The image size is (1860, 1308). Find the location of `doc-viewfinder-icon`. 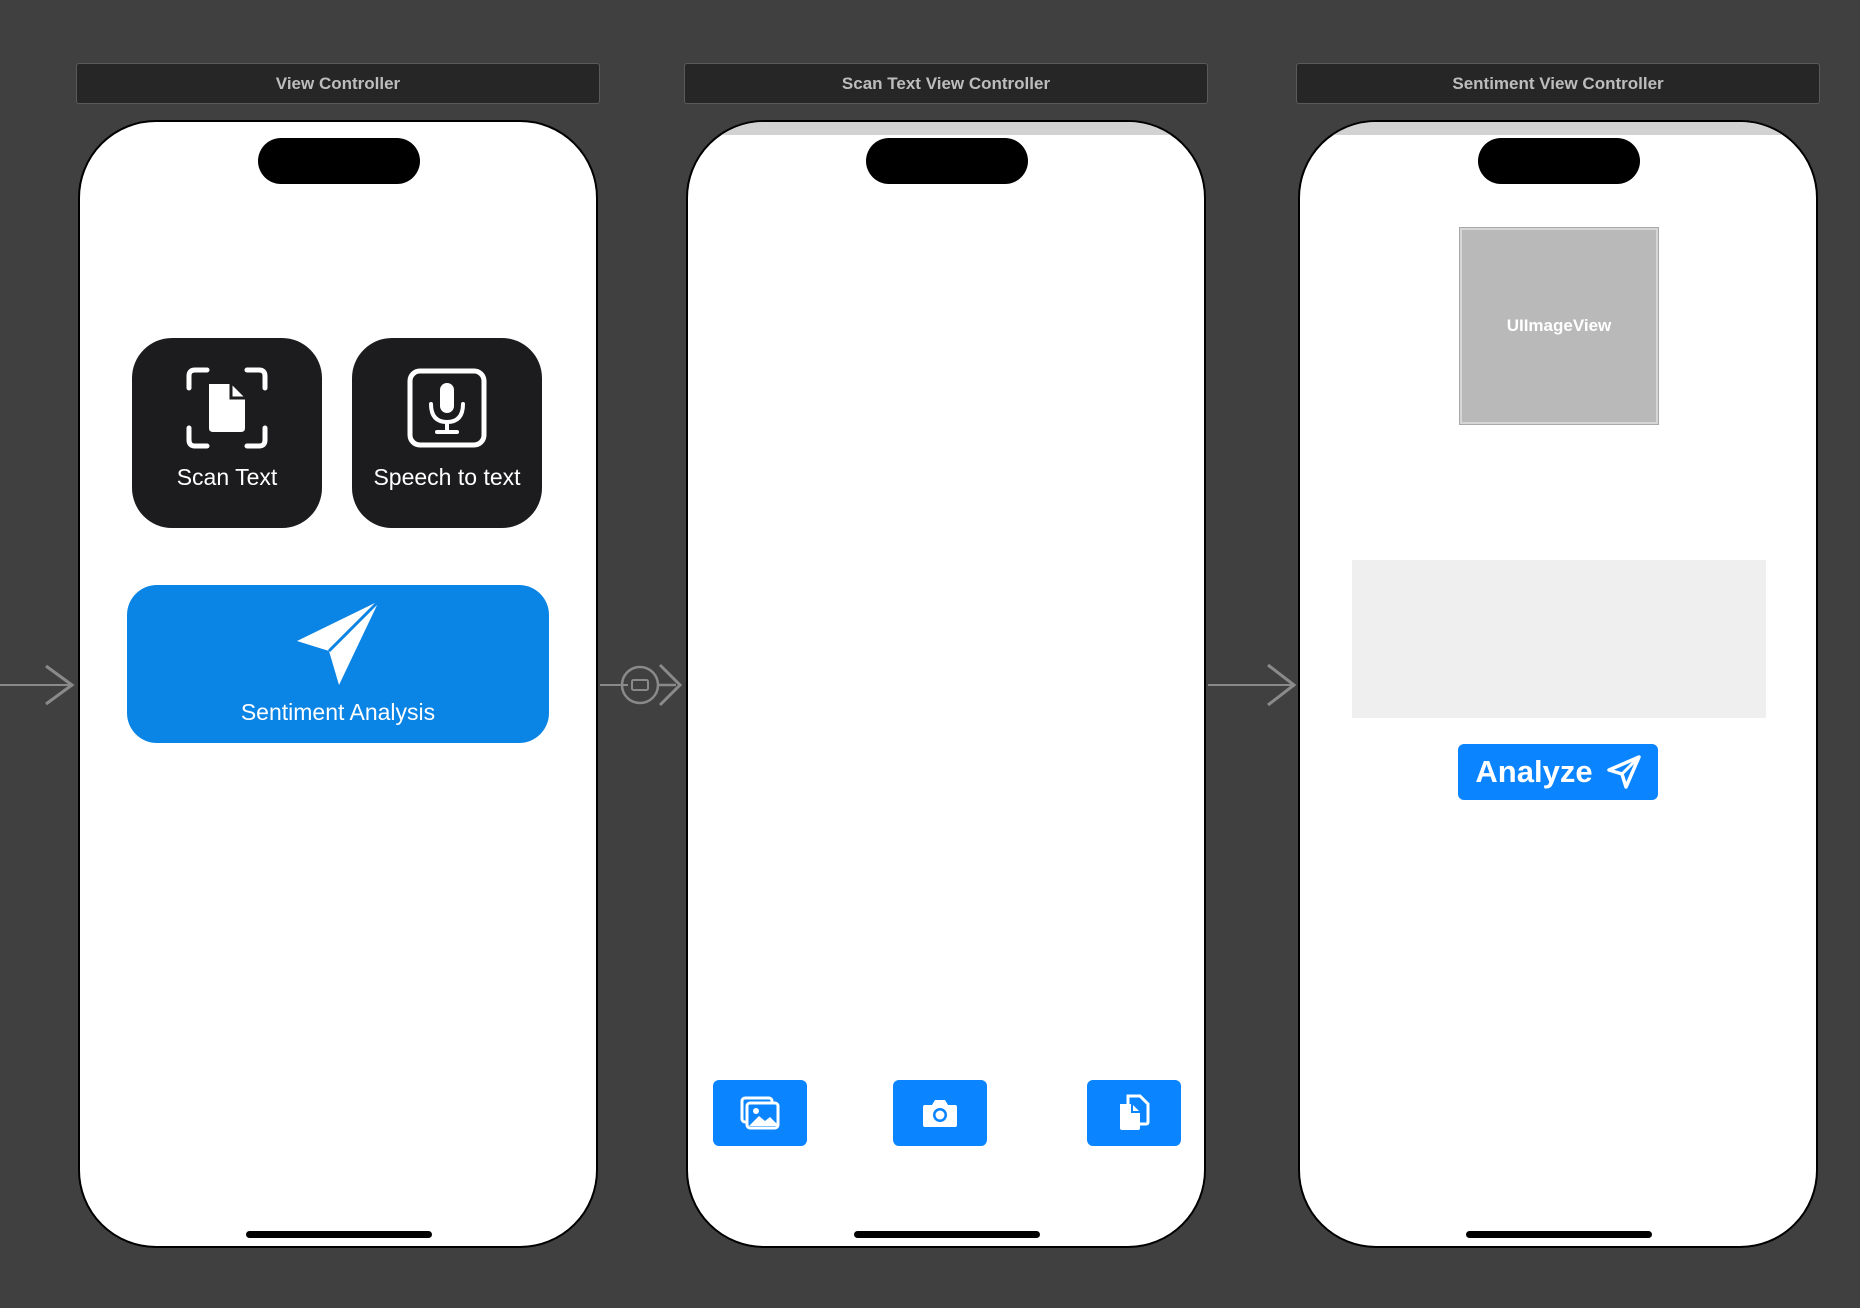

doc-viewfinder-icon is located at coordinates (227, 408).